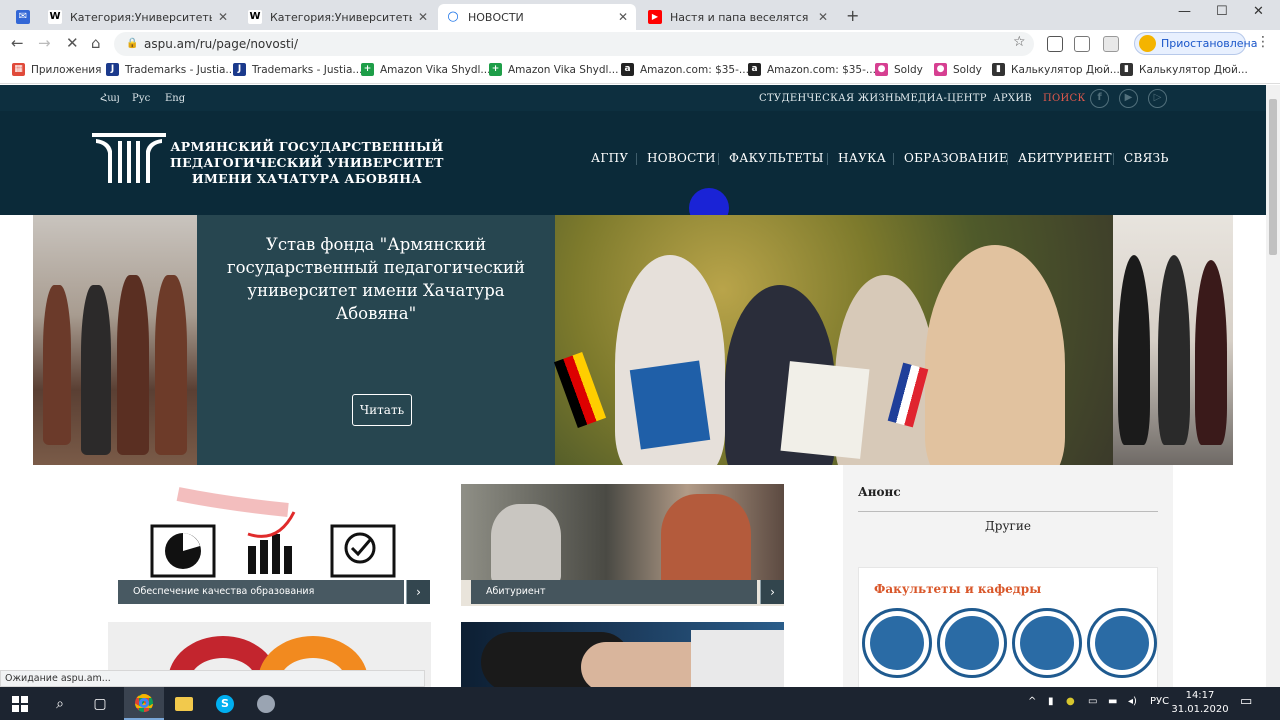 The height and width of the screenshot is (720, 1280). I want to click on other-announcements-link: Другие, so click(1008, 526).